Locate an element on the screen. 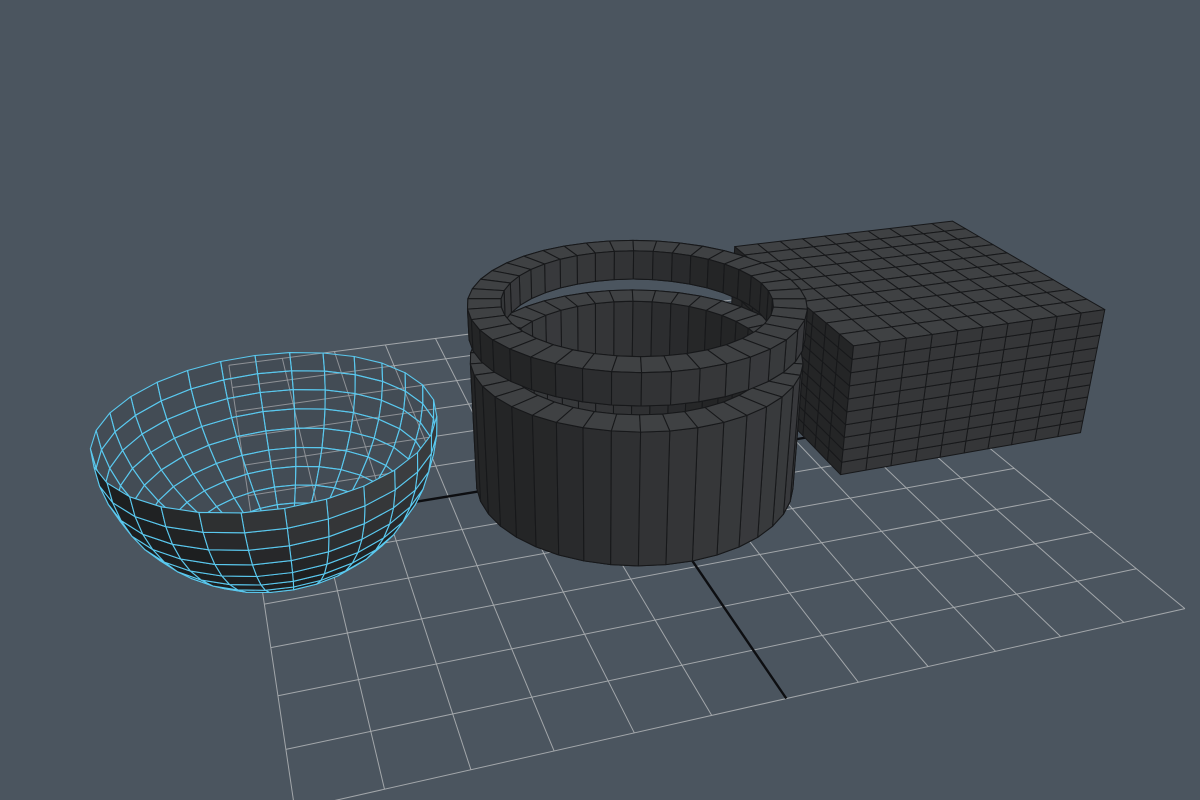  hemisphere-bowl-object is located at coordinates (263, 473).